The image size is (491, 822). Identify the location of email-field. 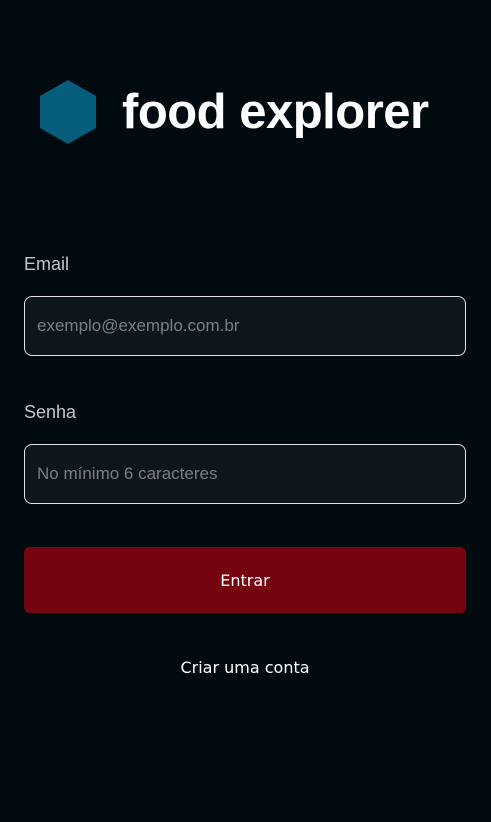
(245, 326).